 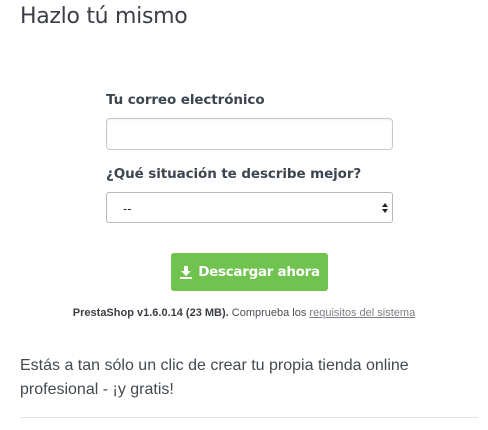 I want to click on situation-select-value: --, so click(x=127, y=208).